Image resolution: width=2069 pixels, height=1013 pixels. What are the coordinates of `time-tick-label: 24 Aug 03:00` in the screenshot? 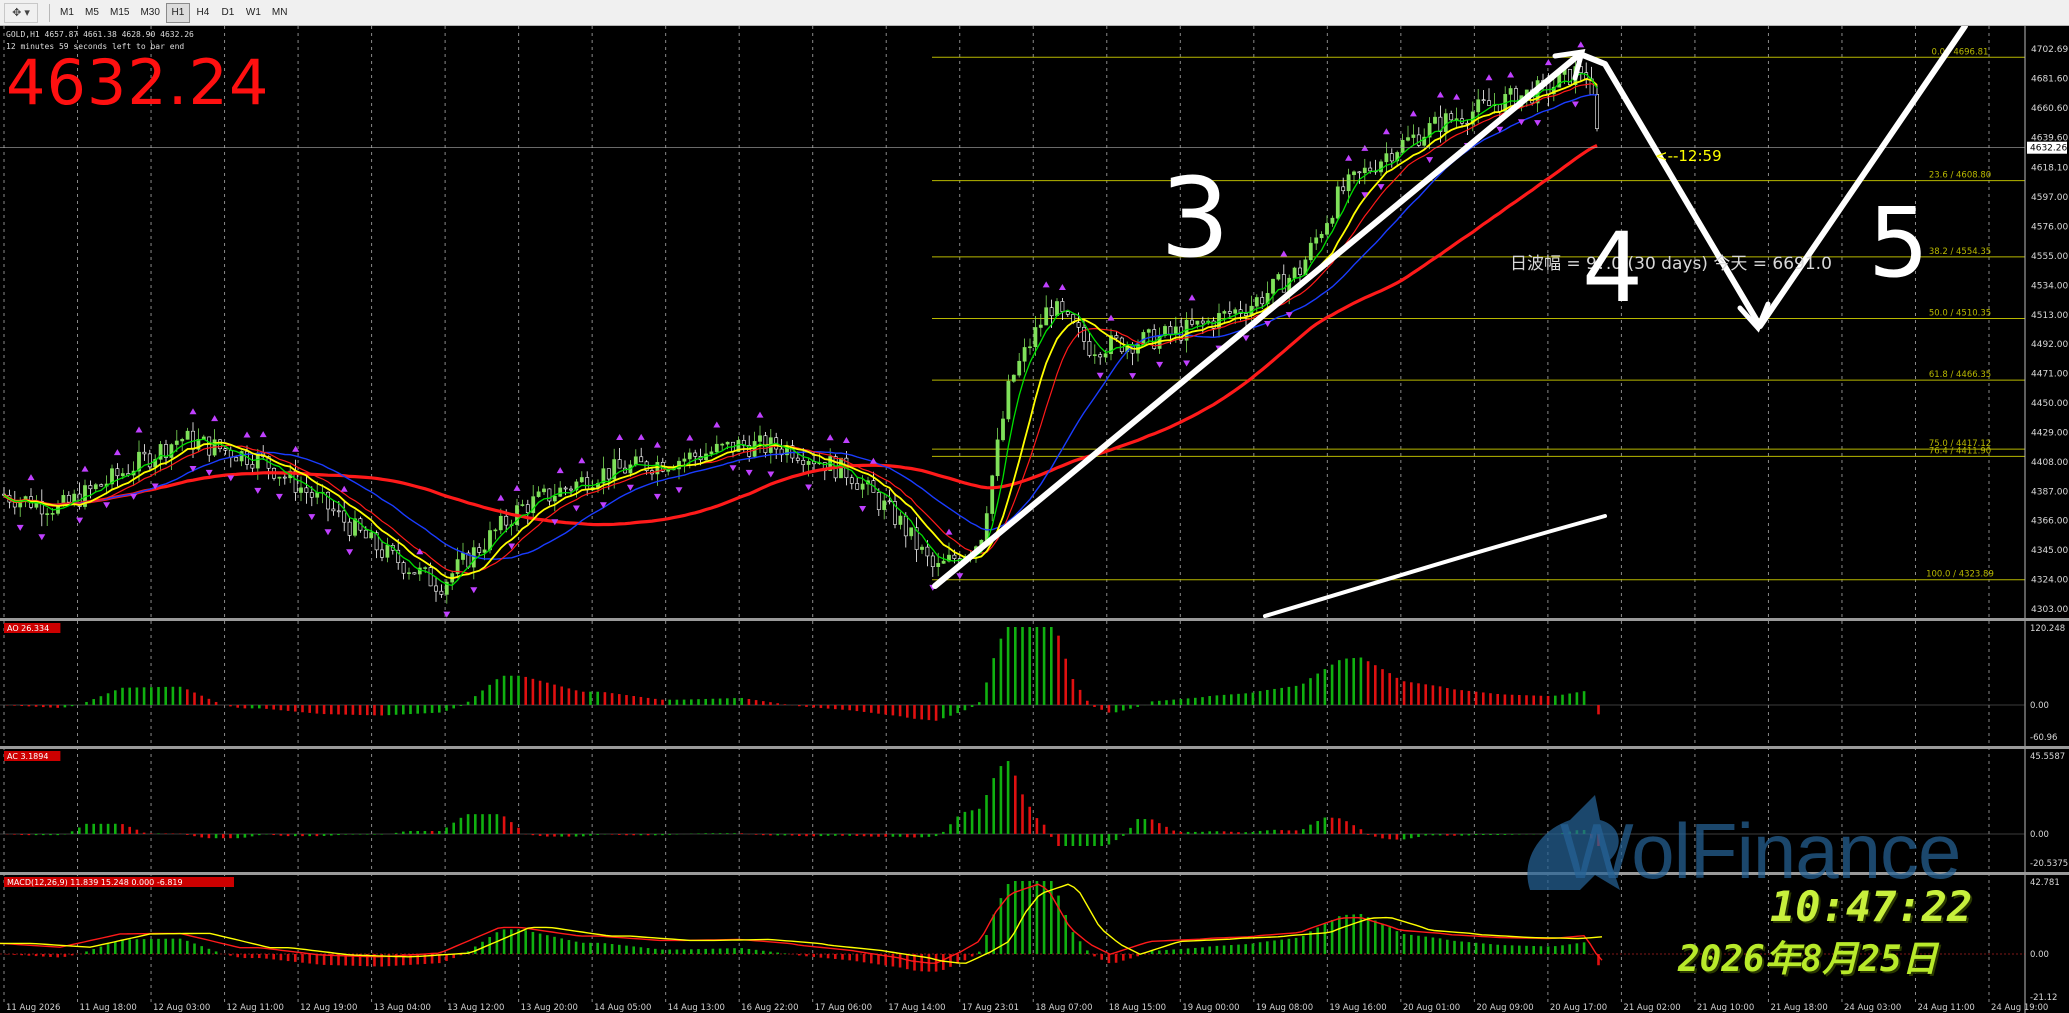 It's located at (1872, 1008).